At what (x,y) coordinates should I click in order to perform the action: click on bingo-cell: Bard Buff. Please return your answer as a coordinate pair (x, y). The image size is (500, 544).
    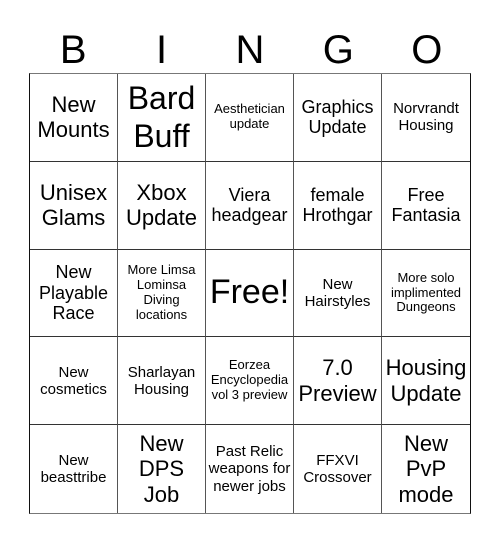
    Looking at the image, I should click on (162, 118).